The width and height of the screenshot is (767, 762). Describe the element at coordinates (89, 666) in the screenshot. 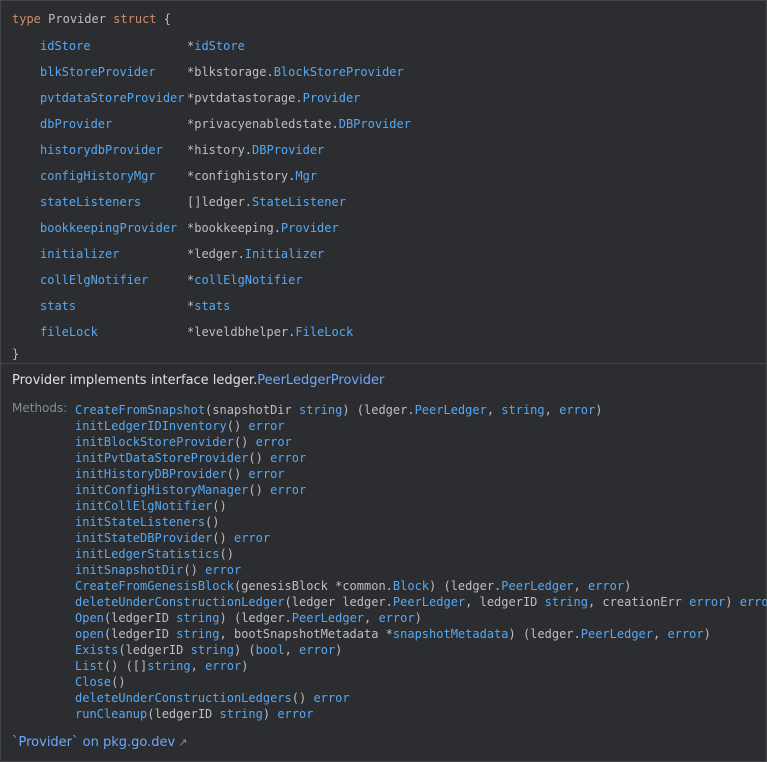

I see `method-name-link: List` at that location.